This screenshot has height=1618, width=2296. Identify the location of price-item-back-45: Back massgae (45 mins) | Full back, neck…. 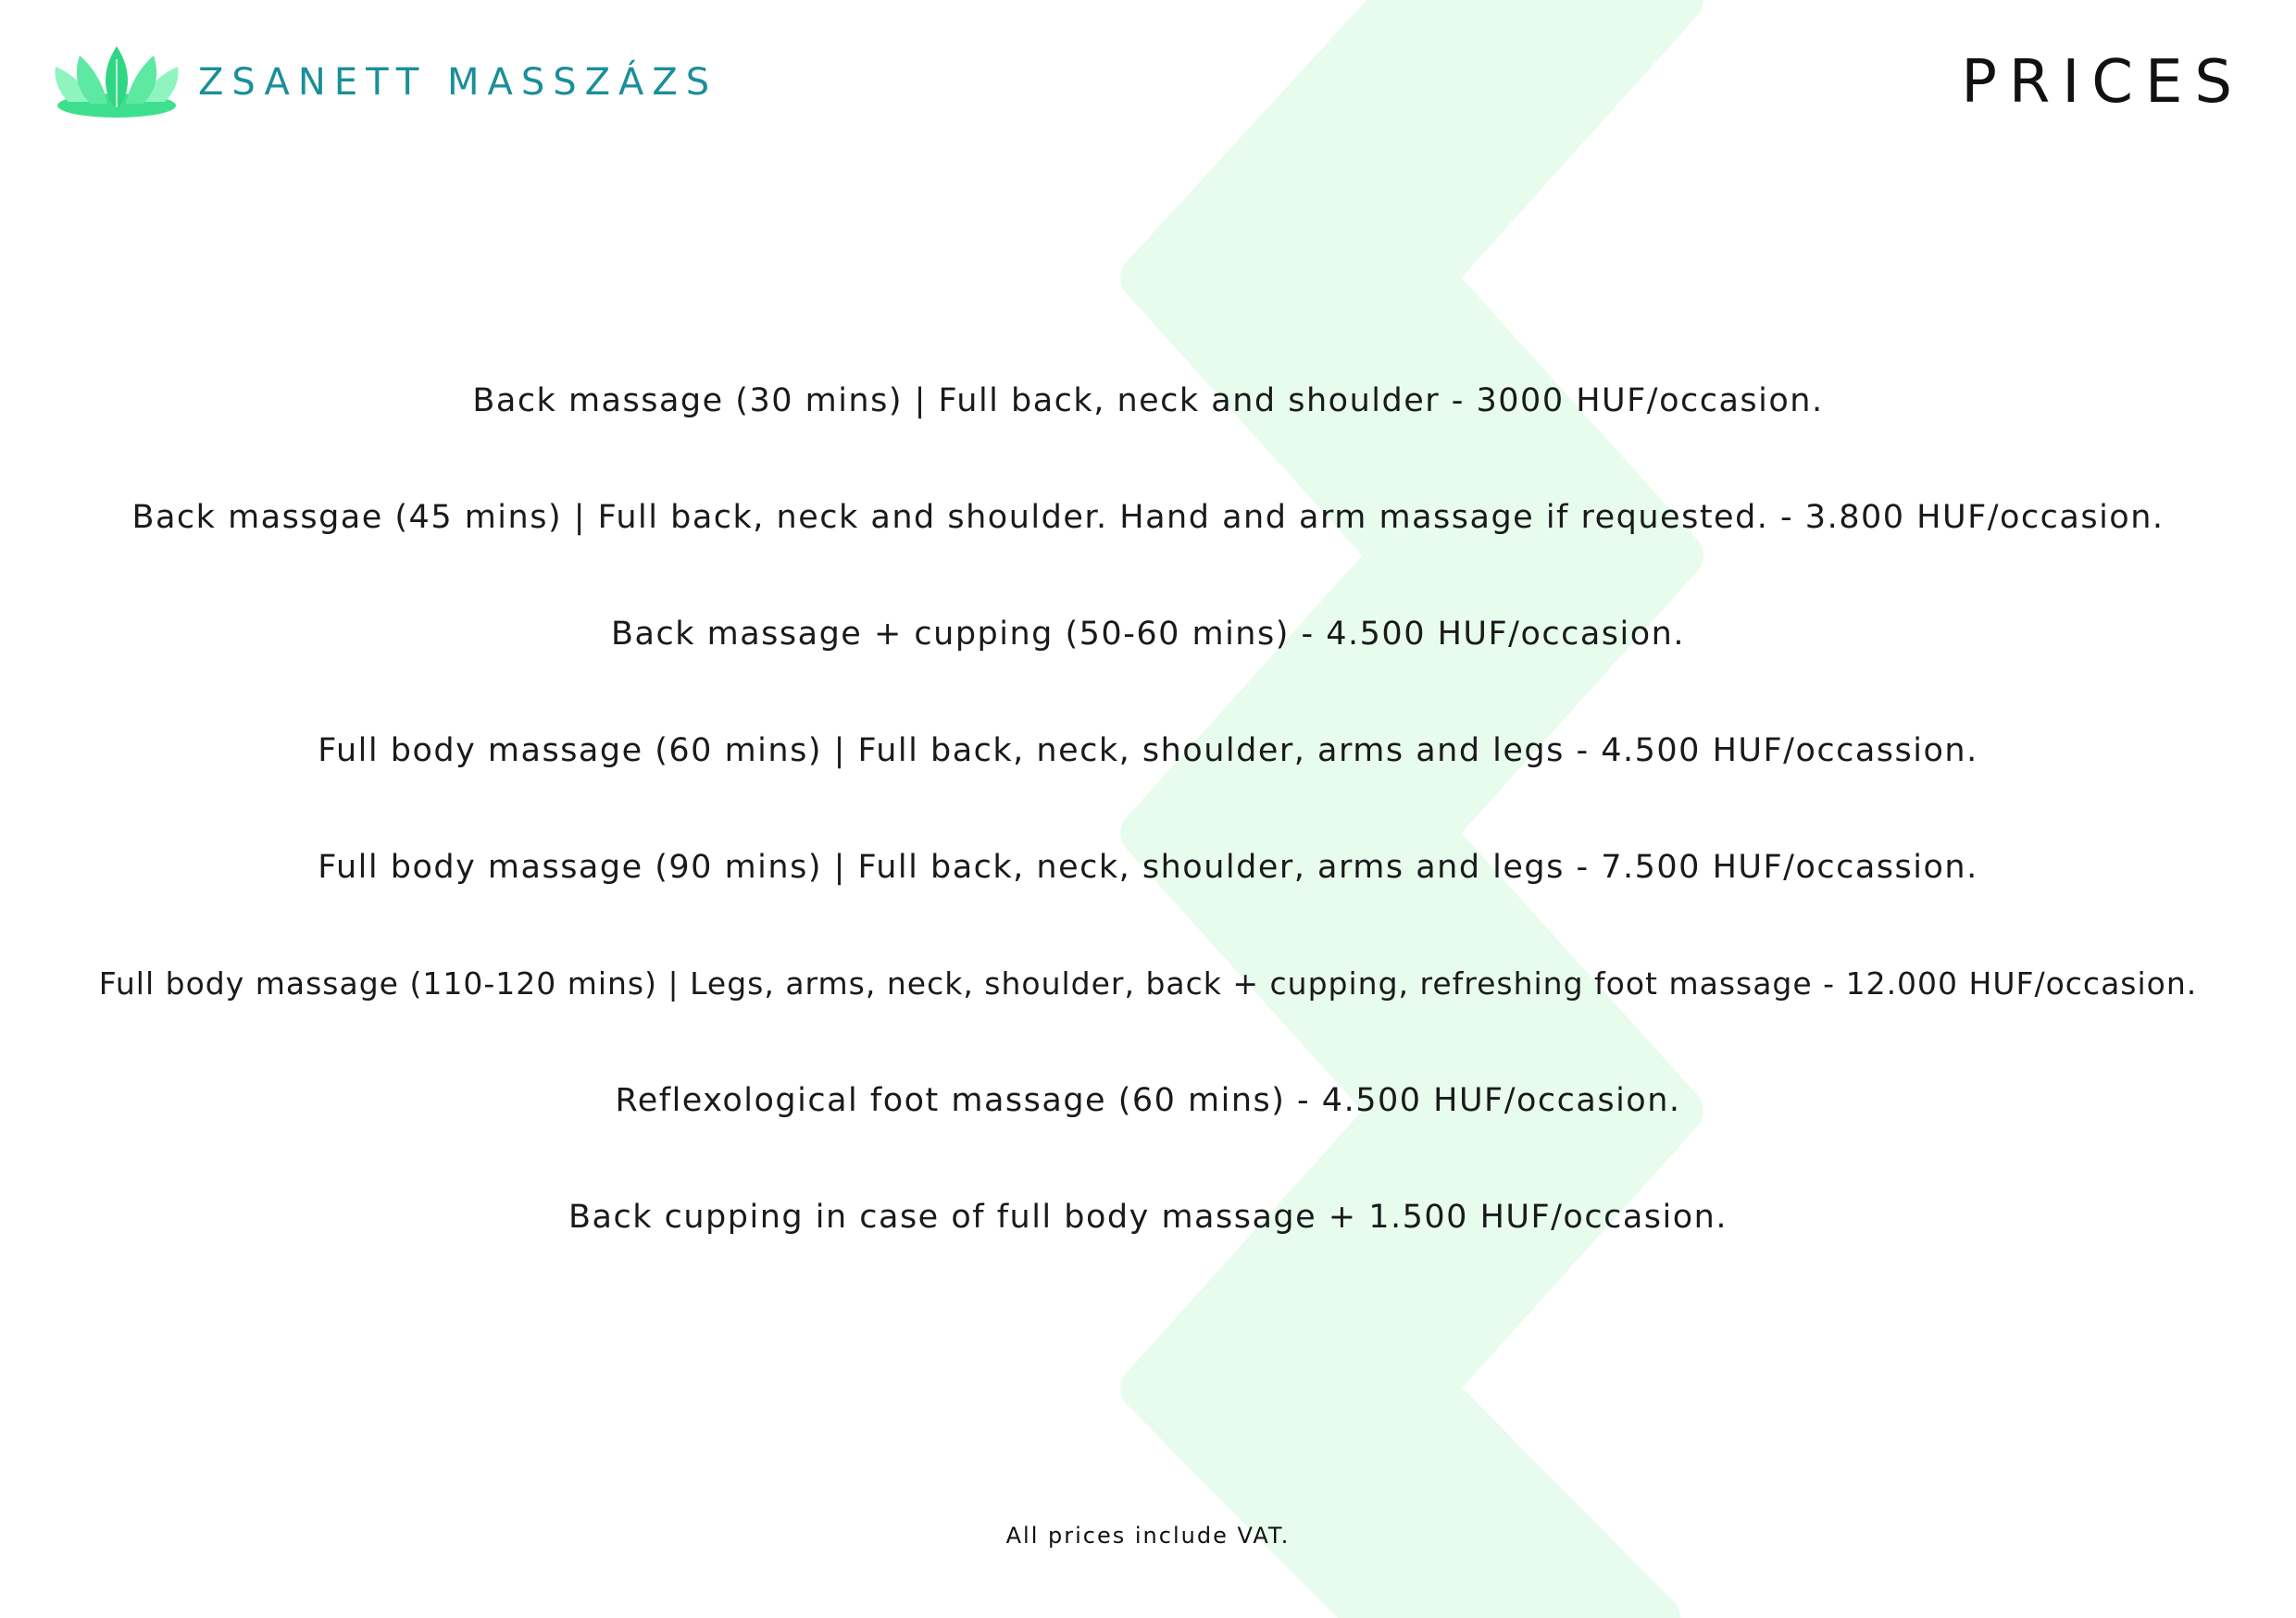
(1148, 517).